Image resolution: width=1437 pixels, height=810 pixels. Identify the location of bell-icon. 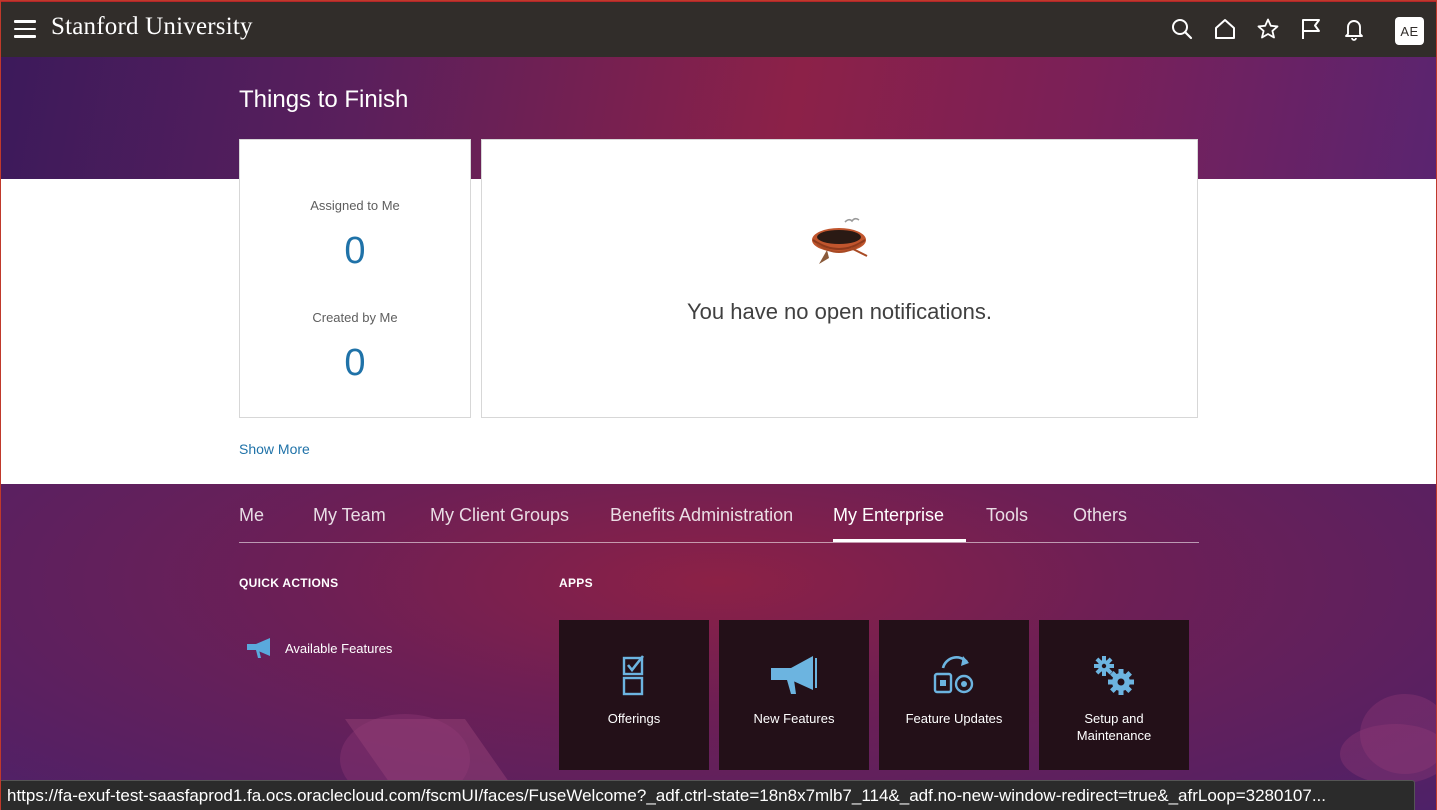
(1354, 29).